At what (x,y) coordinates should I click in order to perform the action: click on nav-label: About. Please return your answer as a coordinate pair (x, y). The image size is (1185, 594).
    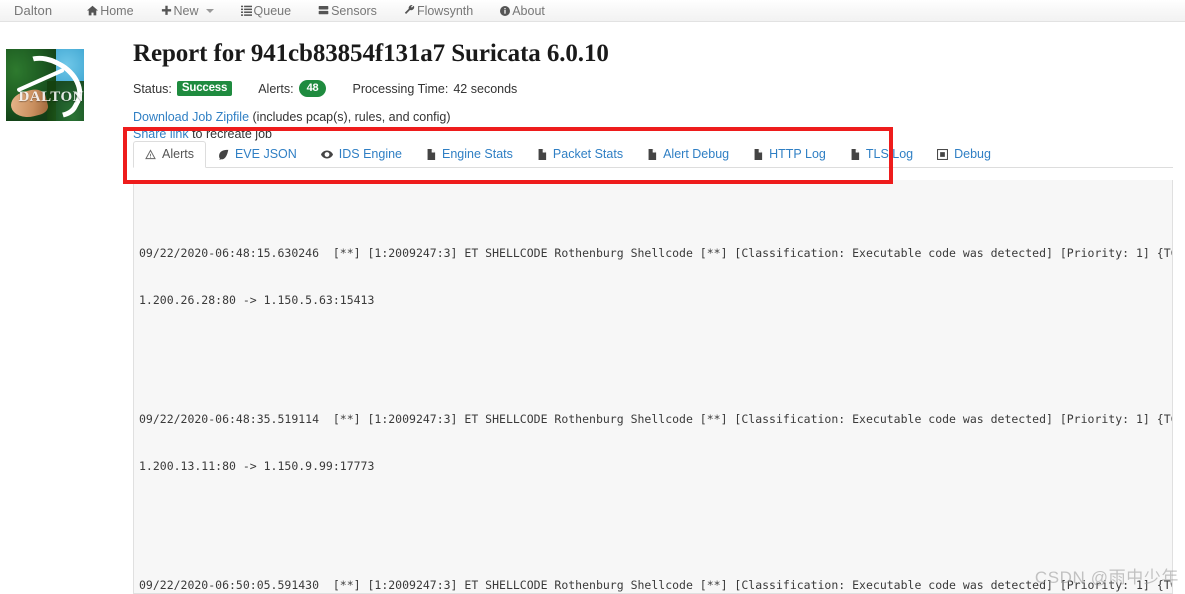
    Looking at the image, I should click on (528, 10).